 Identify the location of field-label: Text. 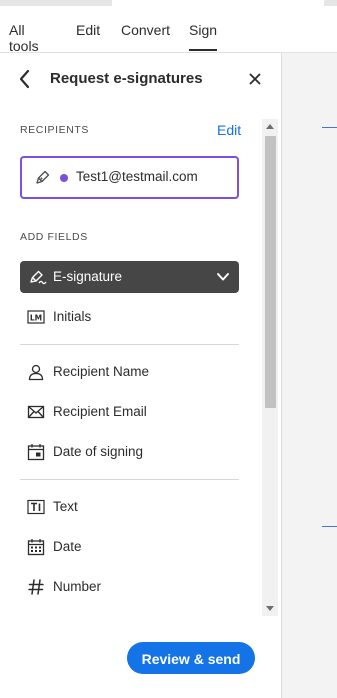
(65, 506).